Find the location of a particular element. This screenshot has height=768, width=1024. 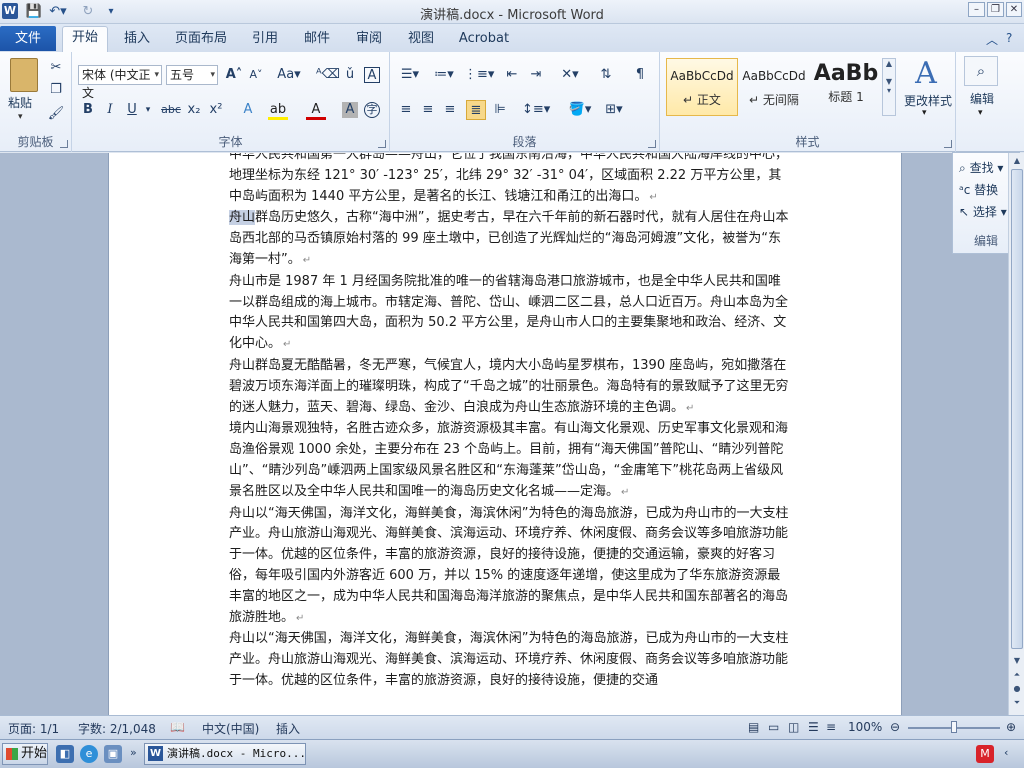

numbering-icon: ≔▾ is located at coordinates (444, 75).